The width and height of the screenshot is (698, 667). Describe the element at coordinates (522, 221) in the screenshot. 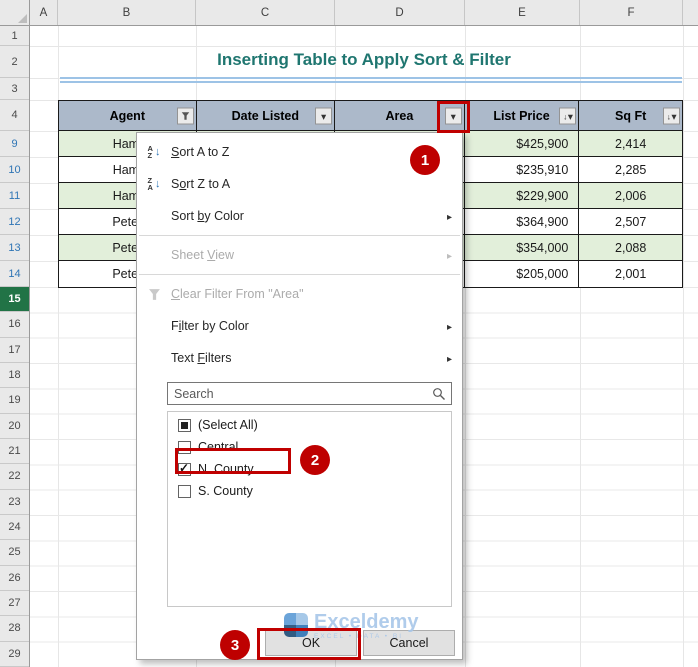

I see `cell-list-price: $364,900` at that location.